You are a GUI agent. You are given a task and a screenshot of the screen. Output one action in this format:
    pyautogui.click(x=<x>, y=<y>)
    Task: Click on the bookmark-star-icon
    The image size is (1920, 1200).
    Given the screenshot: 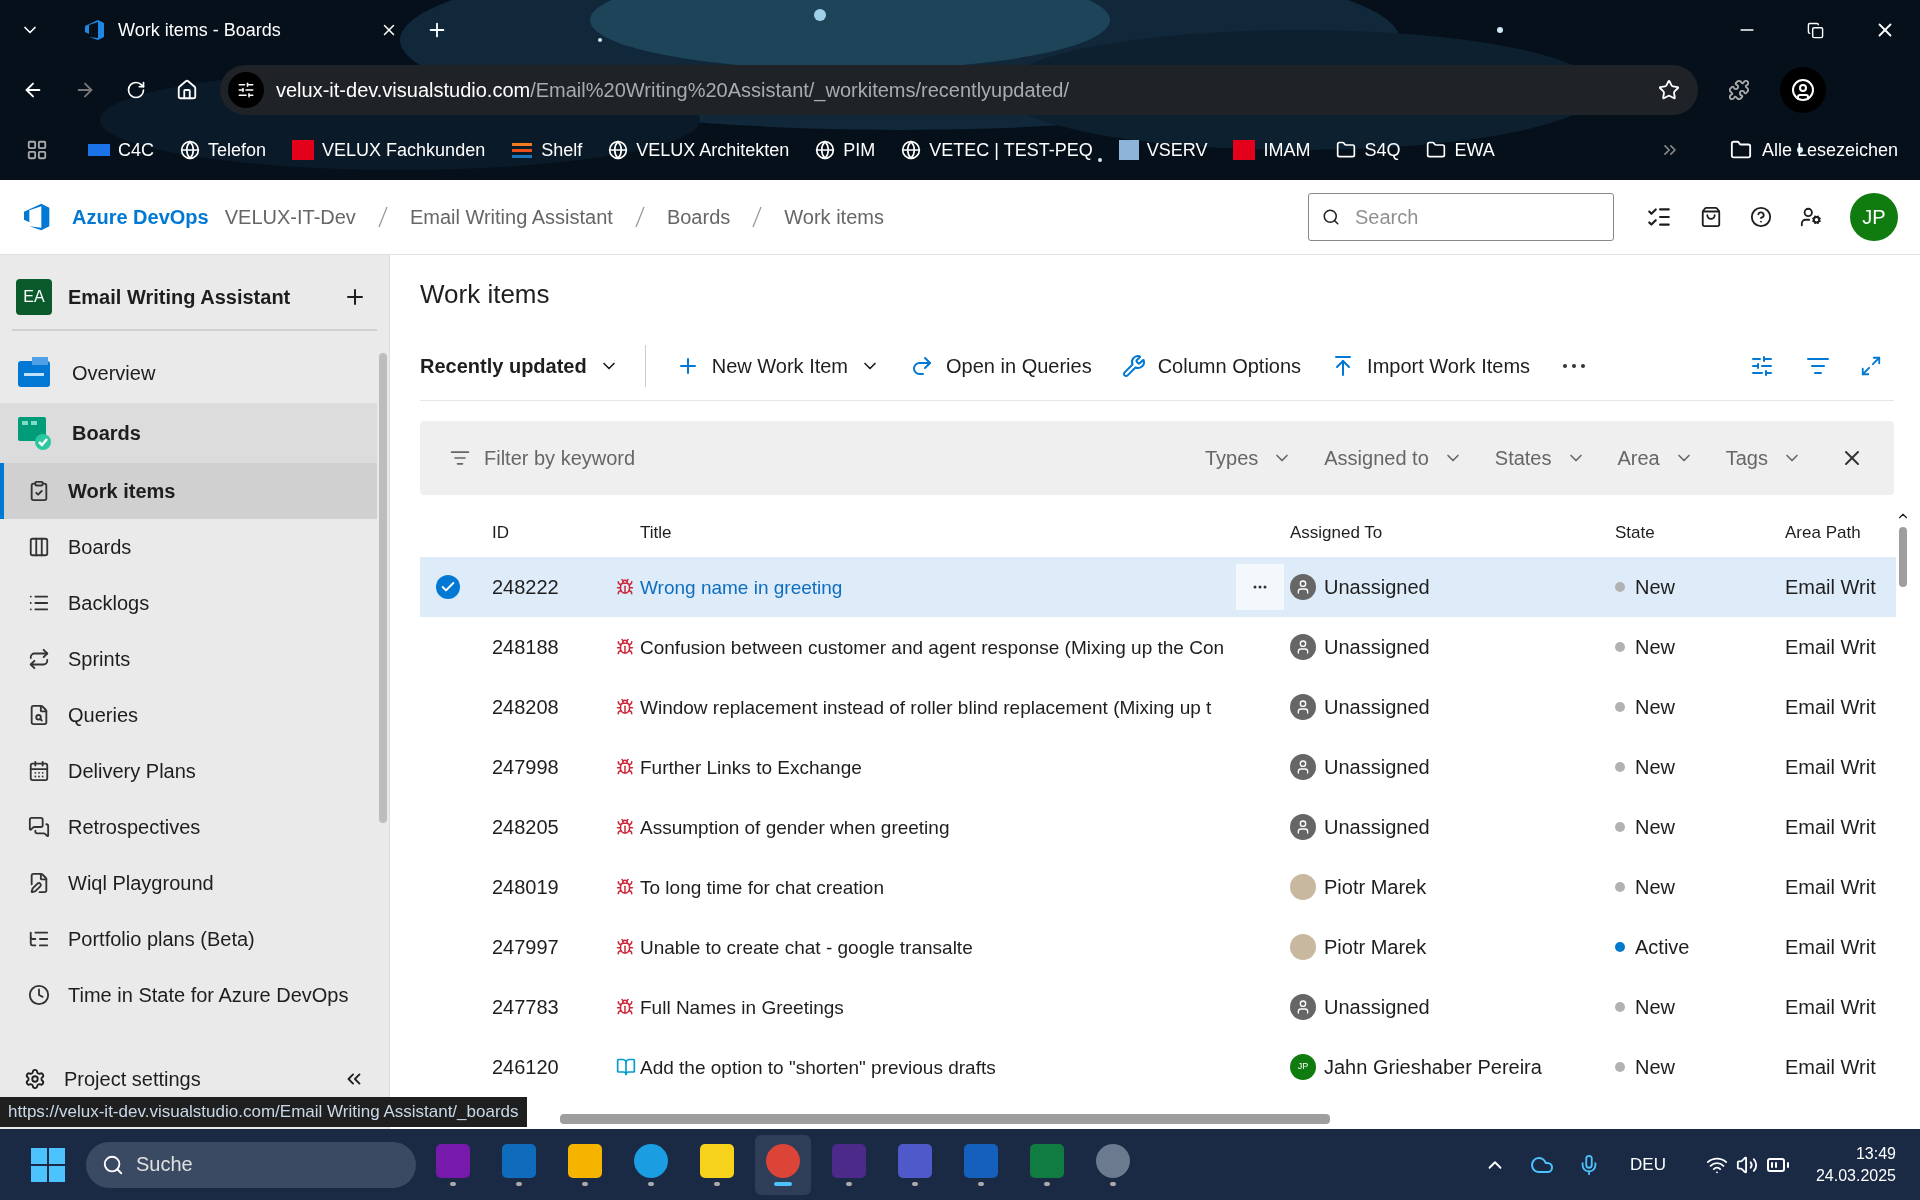 What is the action you would take?
    pyautogui.click(x=1669, y=90)
    